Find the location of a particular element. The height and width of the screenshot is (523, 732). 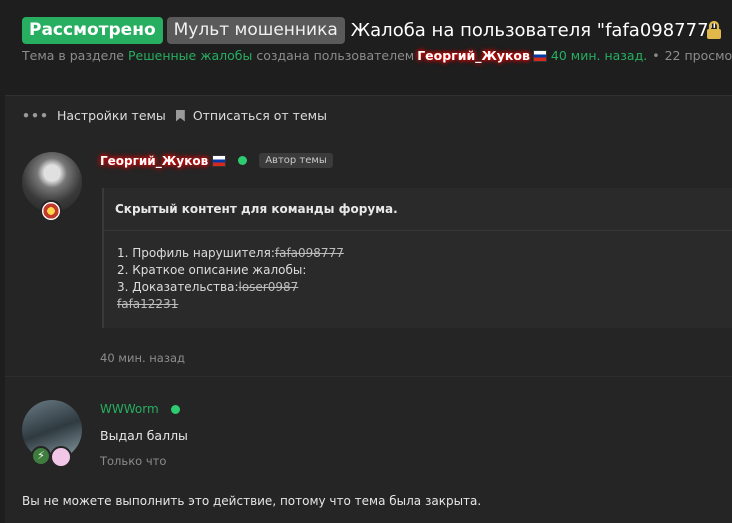

thread-author-link: Георгий_Жуков is located at coordinates (473, 55).